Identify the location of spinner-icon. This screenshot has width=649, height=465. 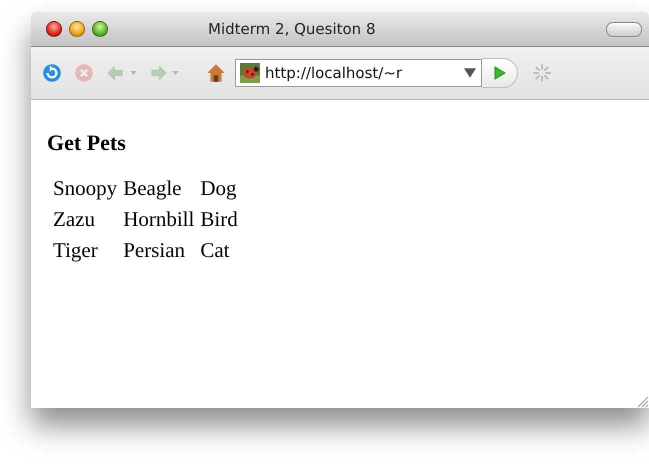
(542, 73).